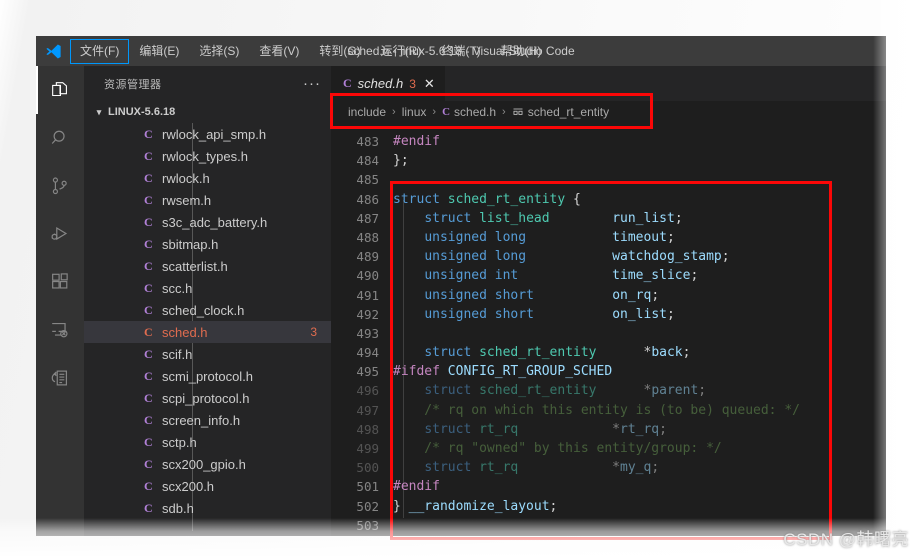 The height and width of the screenshot is (556, 921). Describe the element at coordinates (219, 51) in the screenshot. I see `menu-item-selection: 选择(S)` at that location.